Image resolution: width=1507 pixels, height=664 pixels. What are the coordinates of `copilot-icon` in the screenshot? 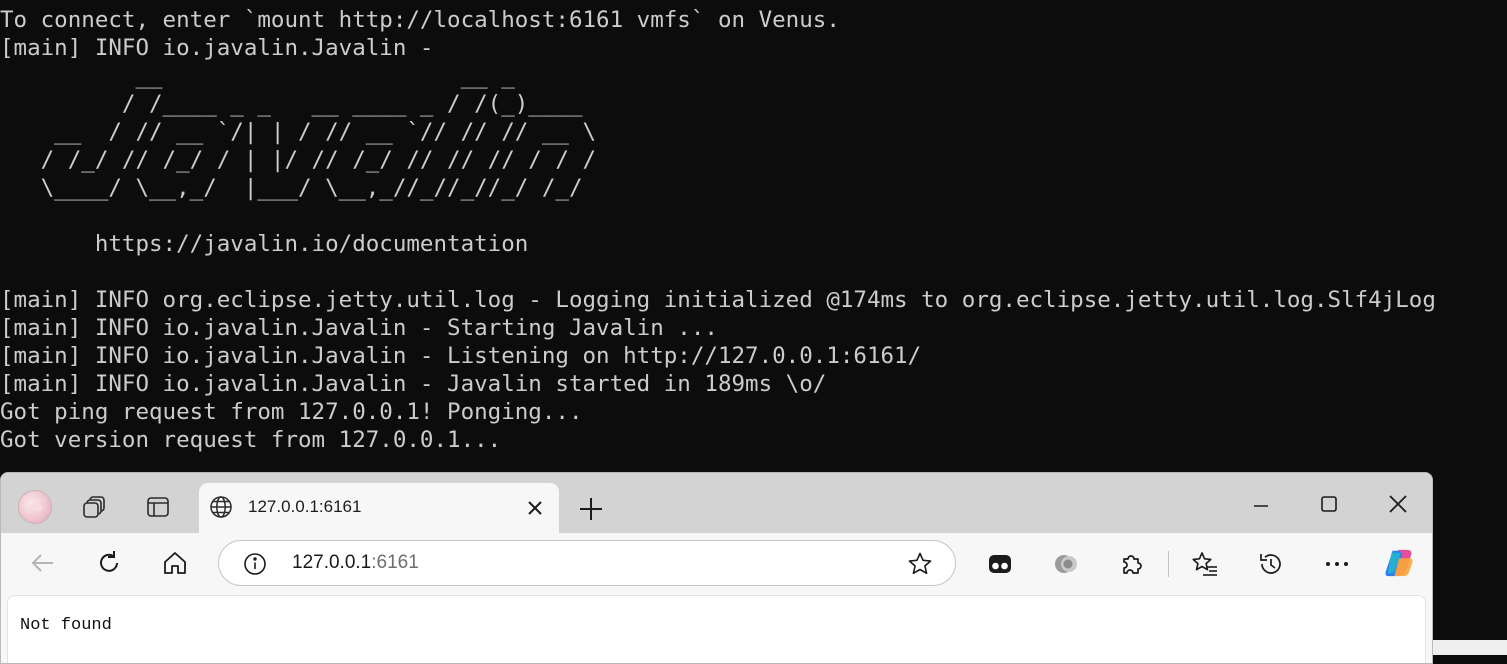 It's located at (1399, 563).